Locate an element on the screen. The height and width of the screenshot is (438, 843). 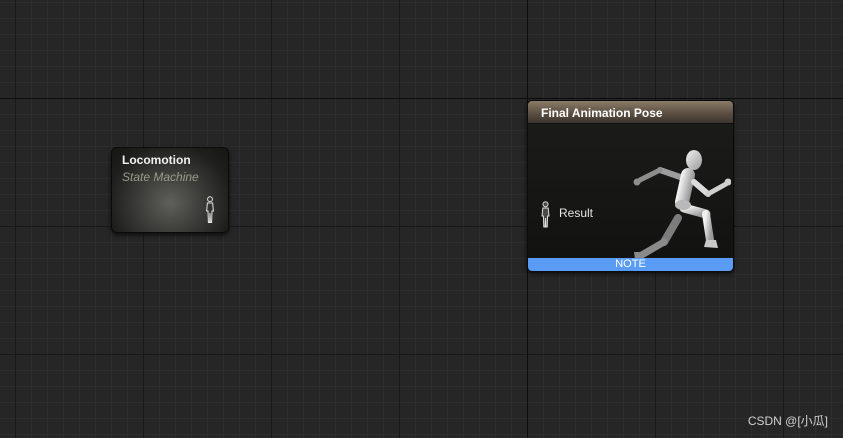
result-pin-label: Result is located at coordinates (576, 213).